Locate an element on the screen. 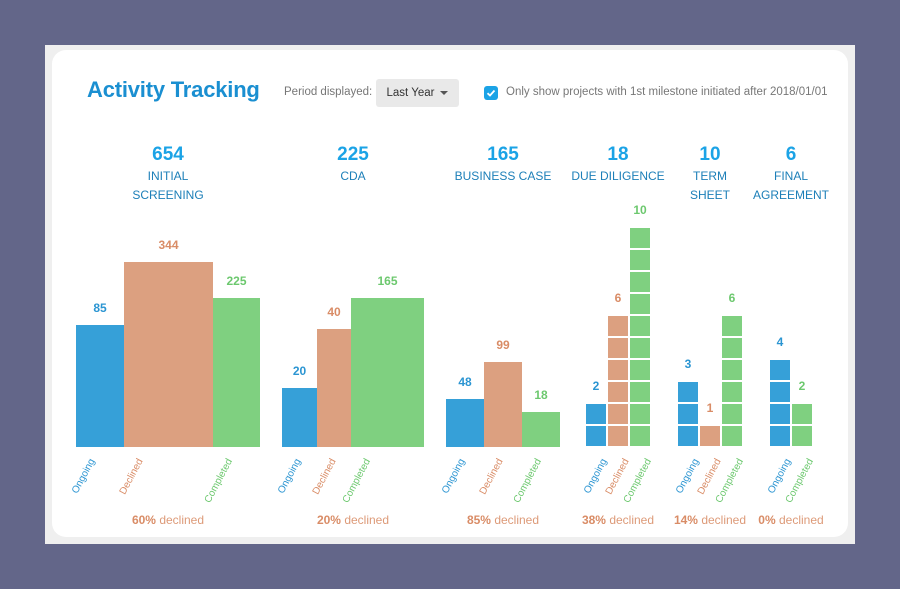 Image resolution: width=900 pixels, height=589 pixels. checkmark-icon is located at coordinates (491, 93).